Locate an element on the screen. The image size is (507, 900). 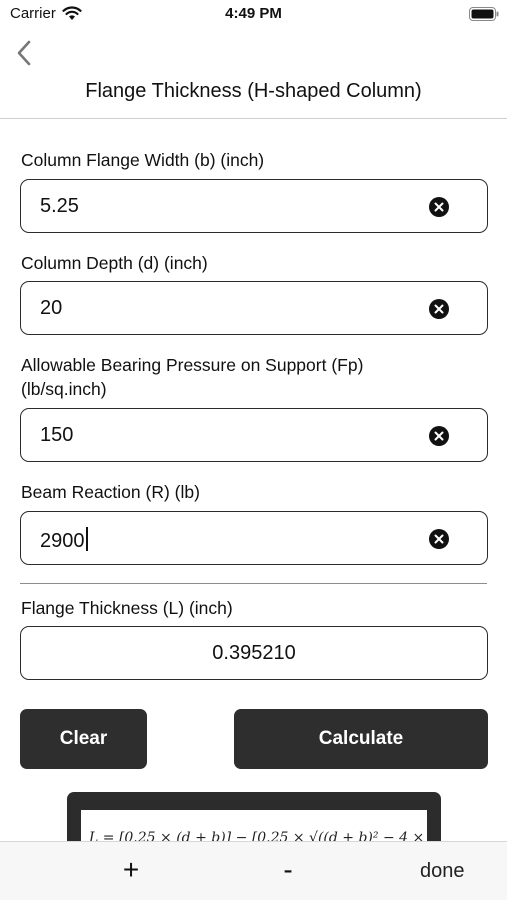
flange-width-label: Column Flange Width (b) (inch) is located at coordinates (143, 160).